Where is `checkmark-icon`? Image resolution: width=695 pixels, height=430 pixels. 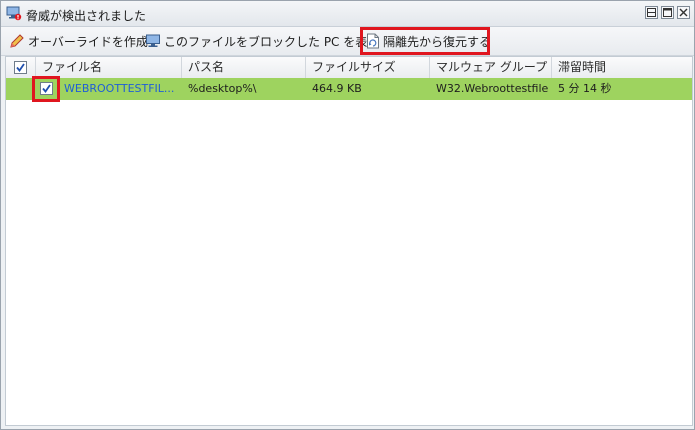
checkmark-icon is located at coordinates (20, 67).